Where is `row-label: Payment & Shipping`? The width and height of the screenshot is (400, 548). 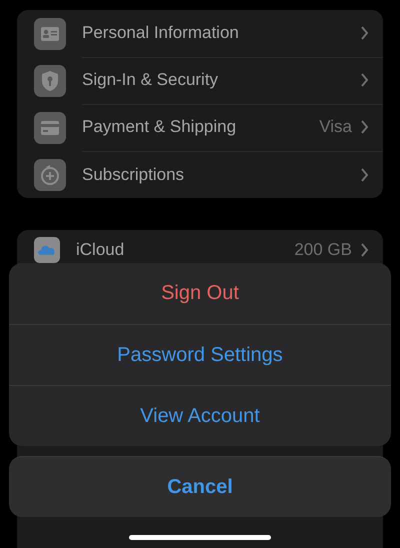
row-label: Payment & Shipping is located at coordinates (201, 127).